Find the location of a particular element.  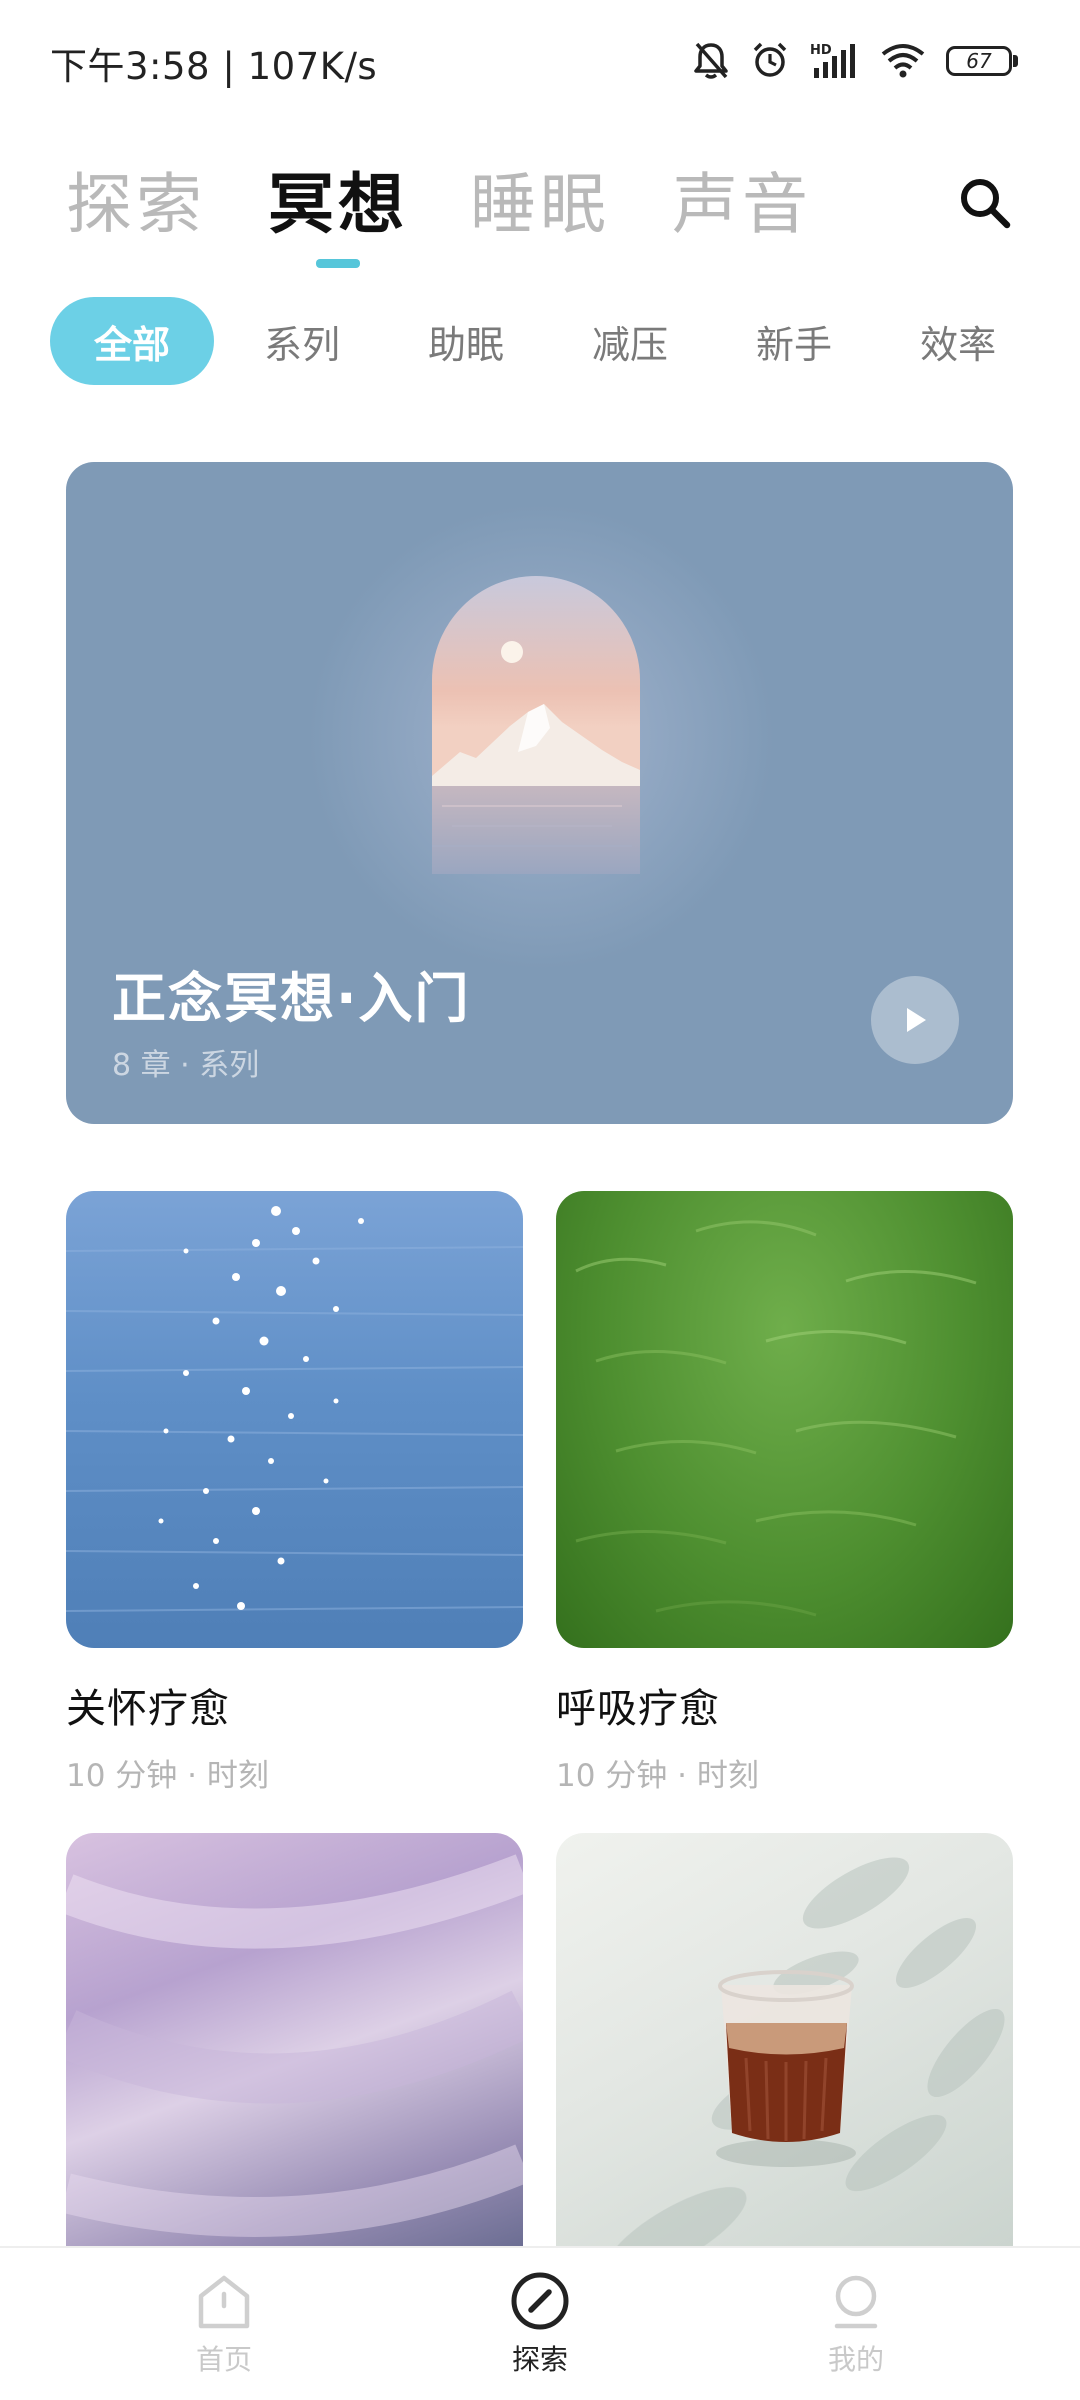

card-thumbnail-coffee is located at coordinates (784, 2061).